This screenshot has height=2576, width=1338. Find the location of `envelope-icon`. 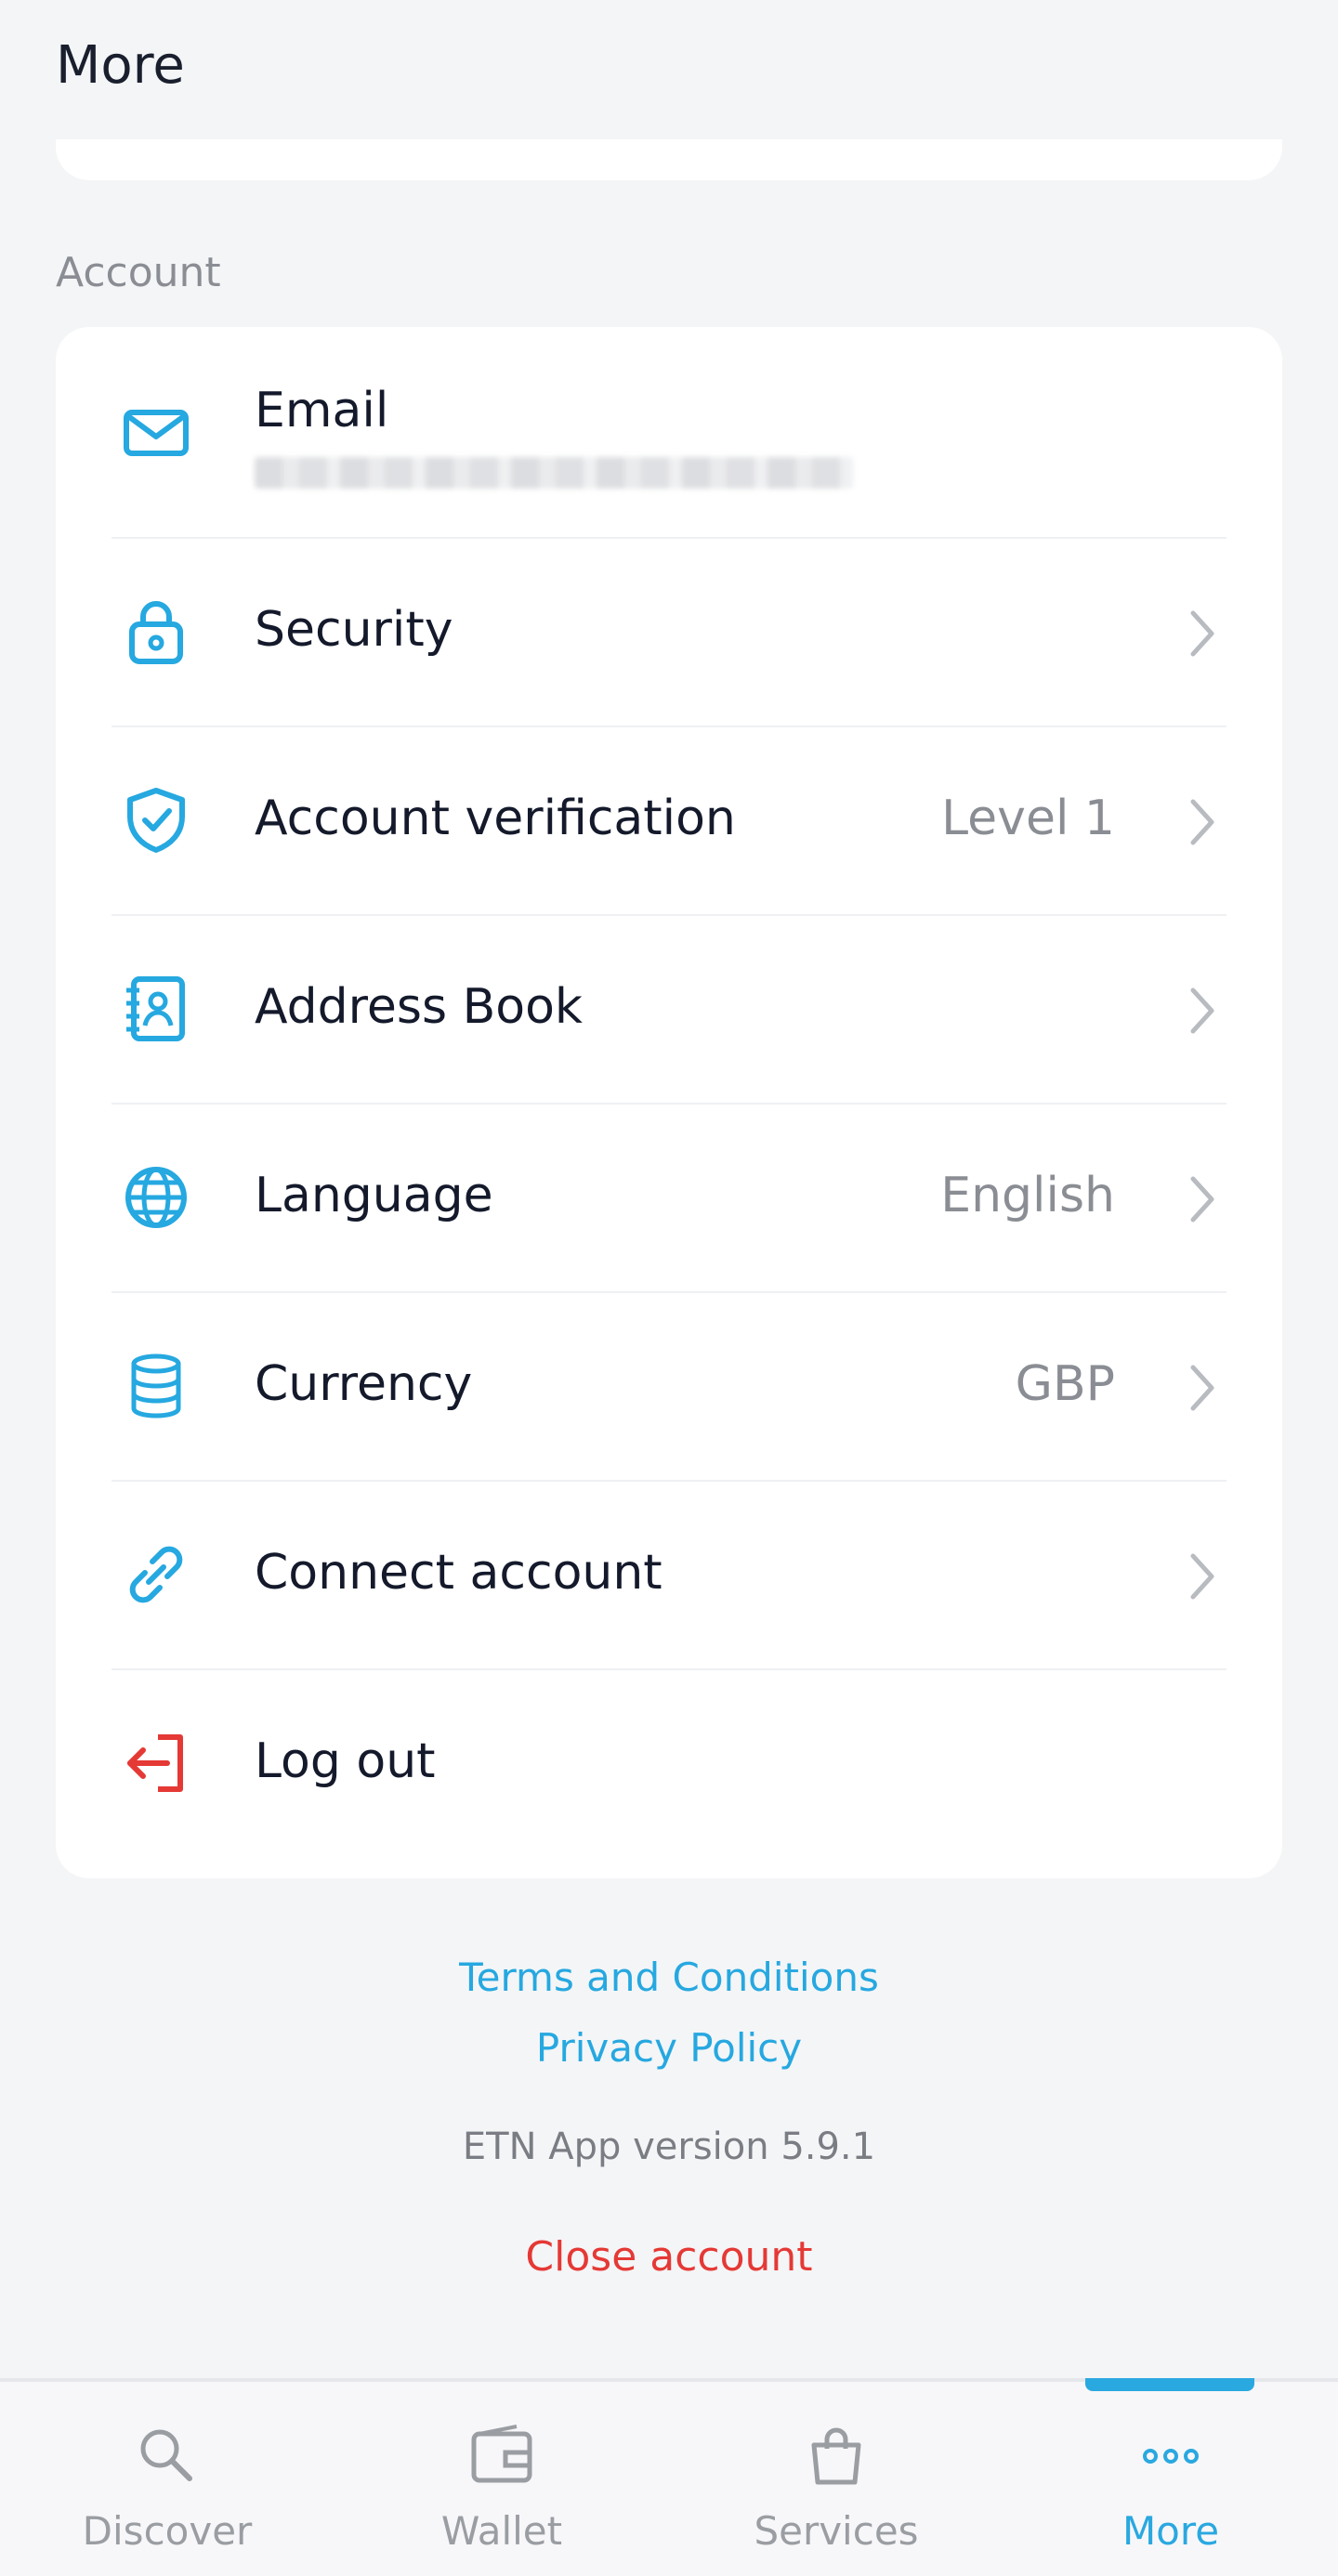

envelope-icon is located at coordinates (156, 433).